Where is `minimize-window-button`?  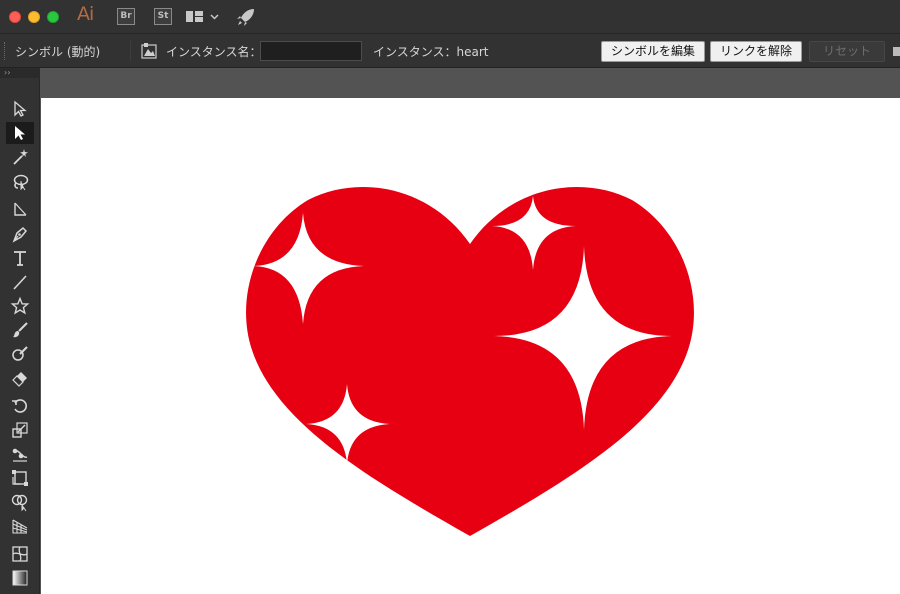 minimize-window-button is located at coordinates (34, 17).